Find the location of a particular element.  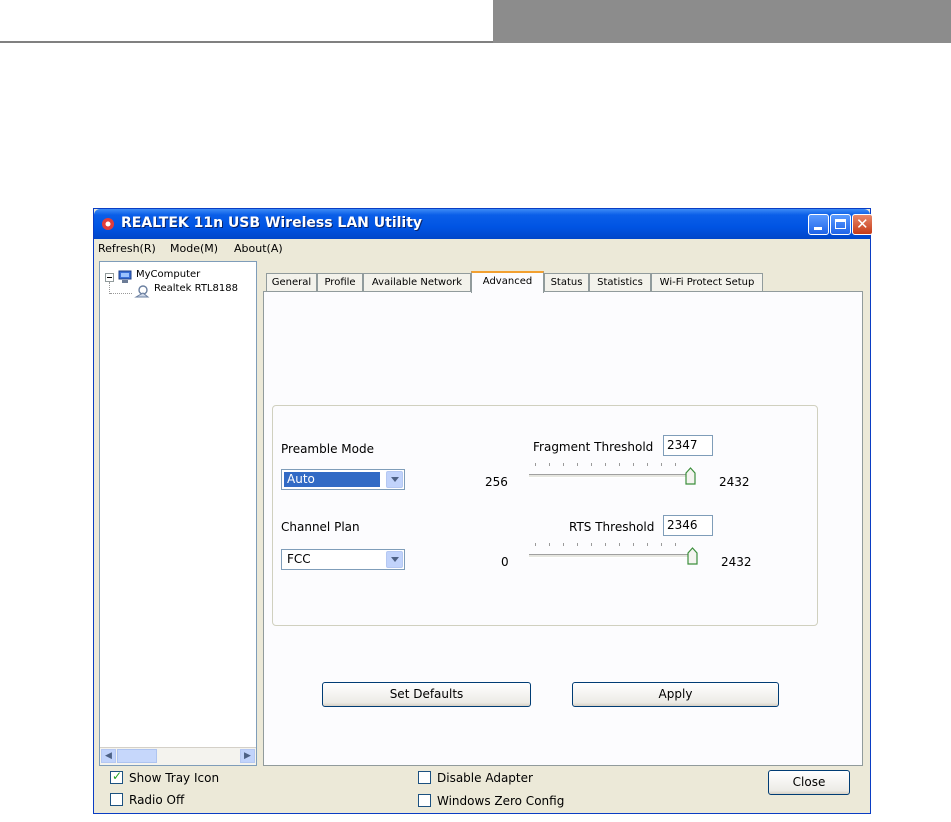

preamble-mode-label: Preamble Mode is located at coordinates (327, 449).